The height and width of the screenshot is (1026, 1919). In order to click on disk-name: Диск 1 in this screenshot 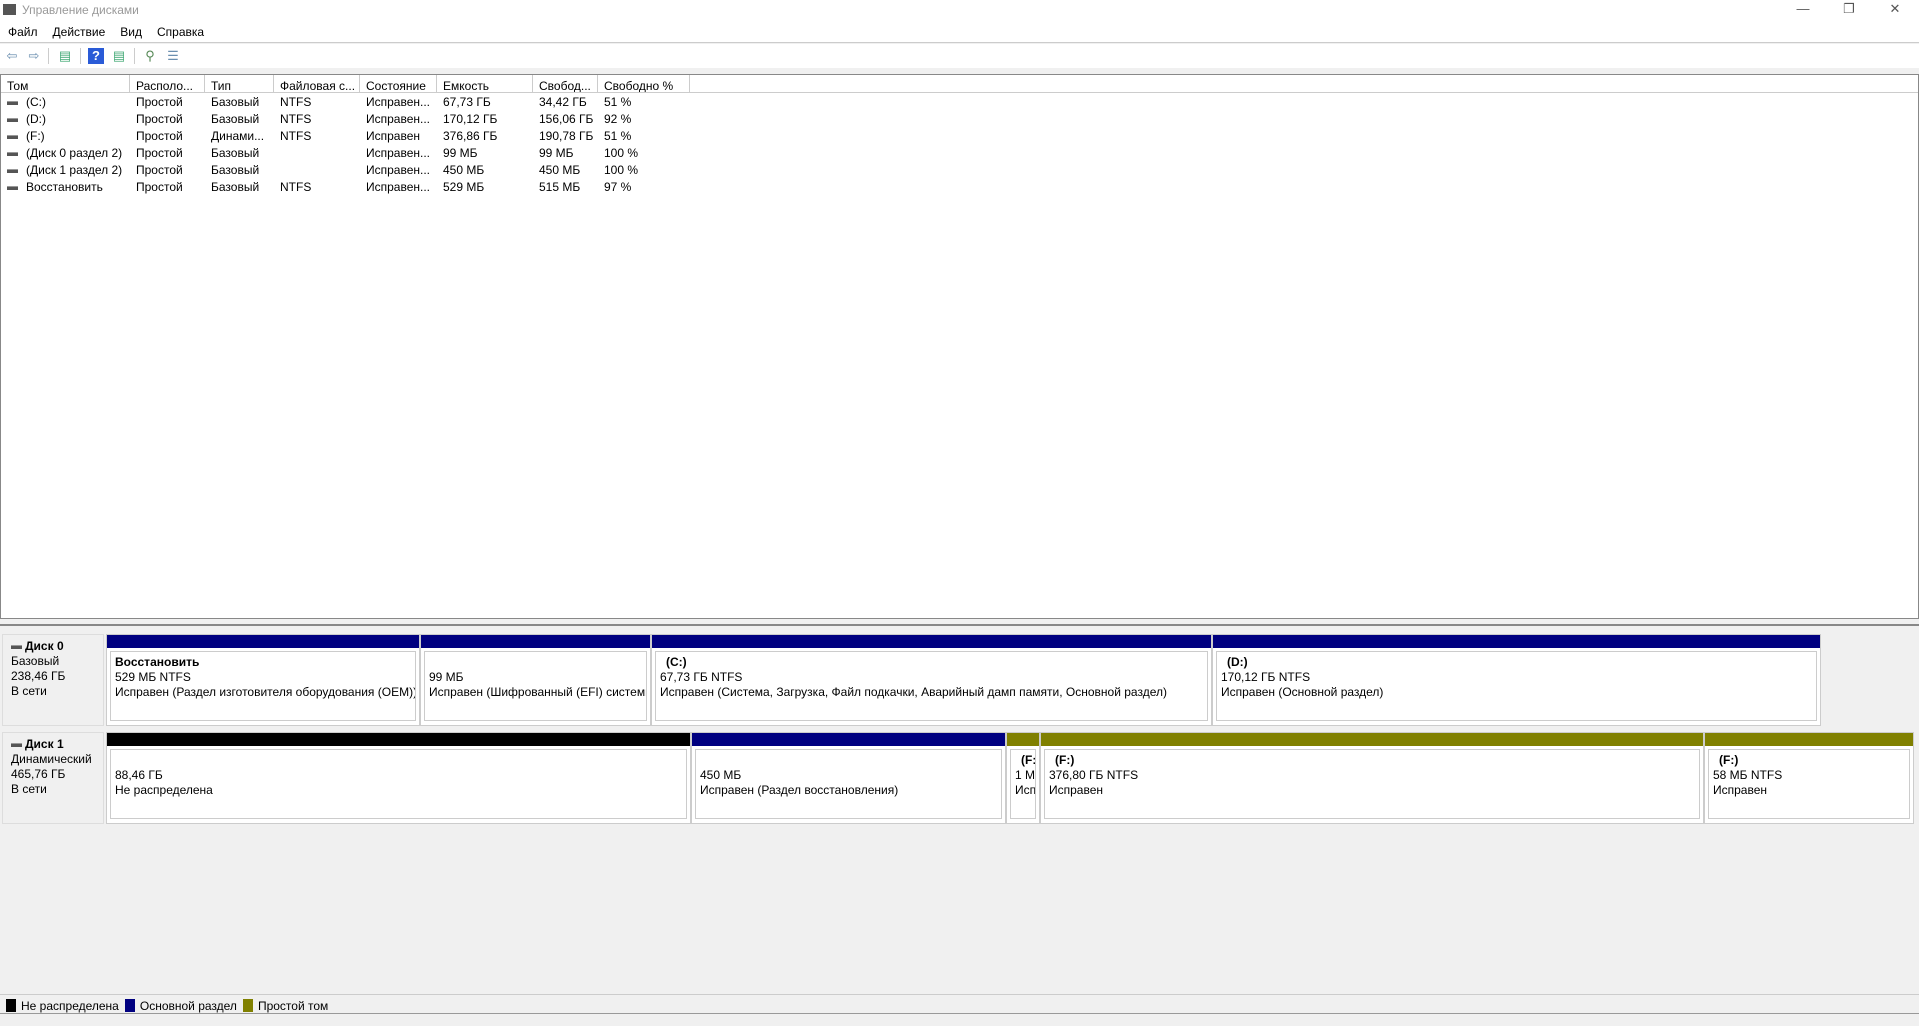, I will do `click(53, 744)`.